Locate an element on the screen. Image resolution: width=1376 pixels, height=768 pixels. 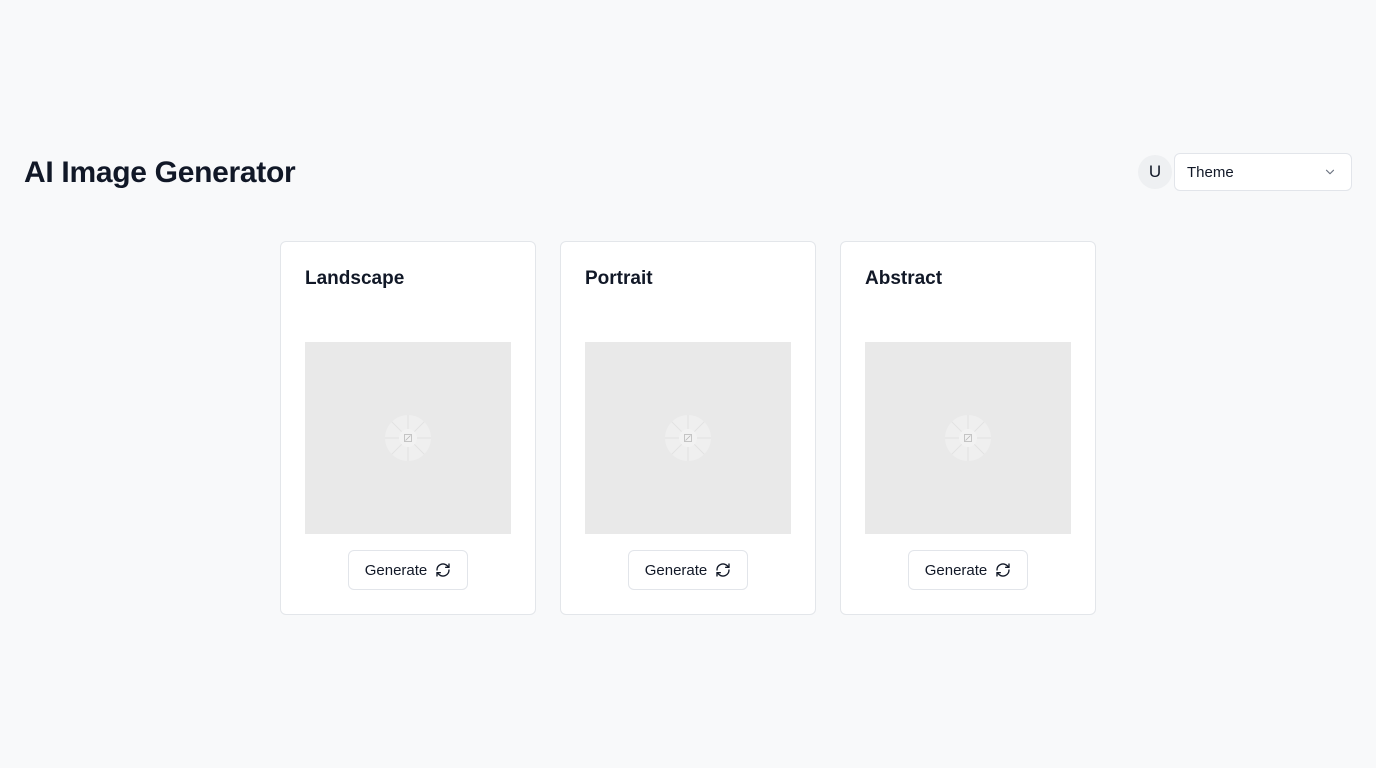
card-title: Portrait is located at coordinates (619, 278).